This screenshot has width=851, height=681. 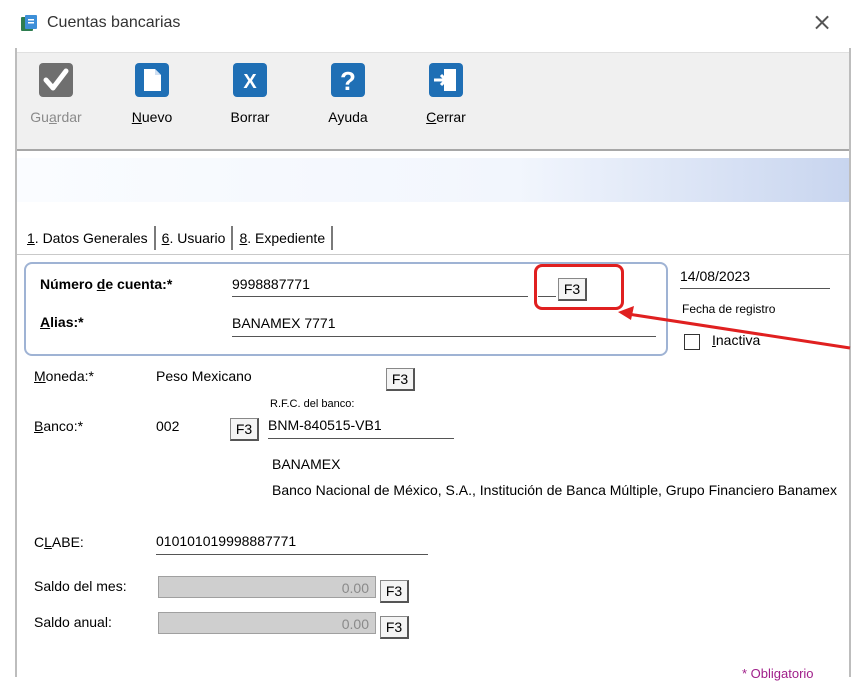 I want to click on nuevo-button: Nuevo, so click(x=152, y=103).